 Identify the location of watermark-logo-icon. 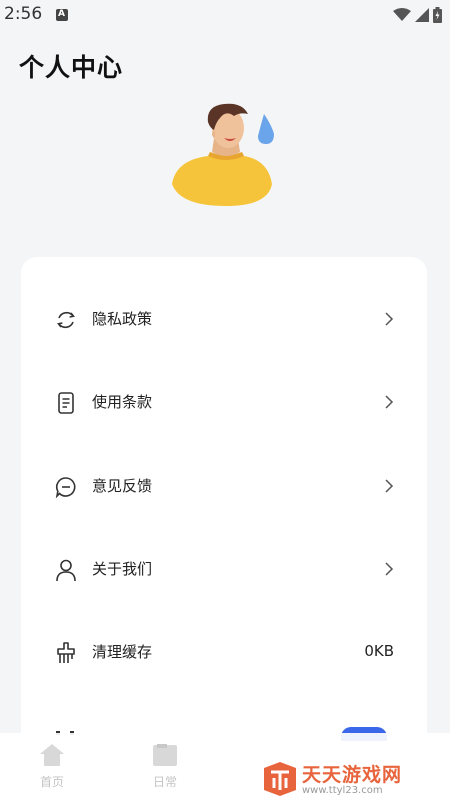
(280, 779).